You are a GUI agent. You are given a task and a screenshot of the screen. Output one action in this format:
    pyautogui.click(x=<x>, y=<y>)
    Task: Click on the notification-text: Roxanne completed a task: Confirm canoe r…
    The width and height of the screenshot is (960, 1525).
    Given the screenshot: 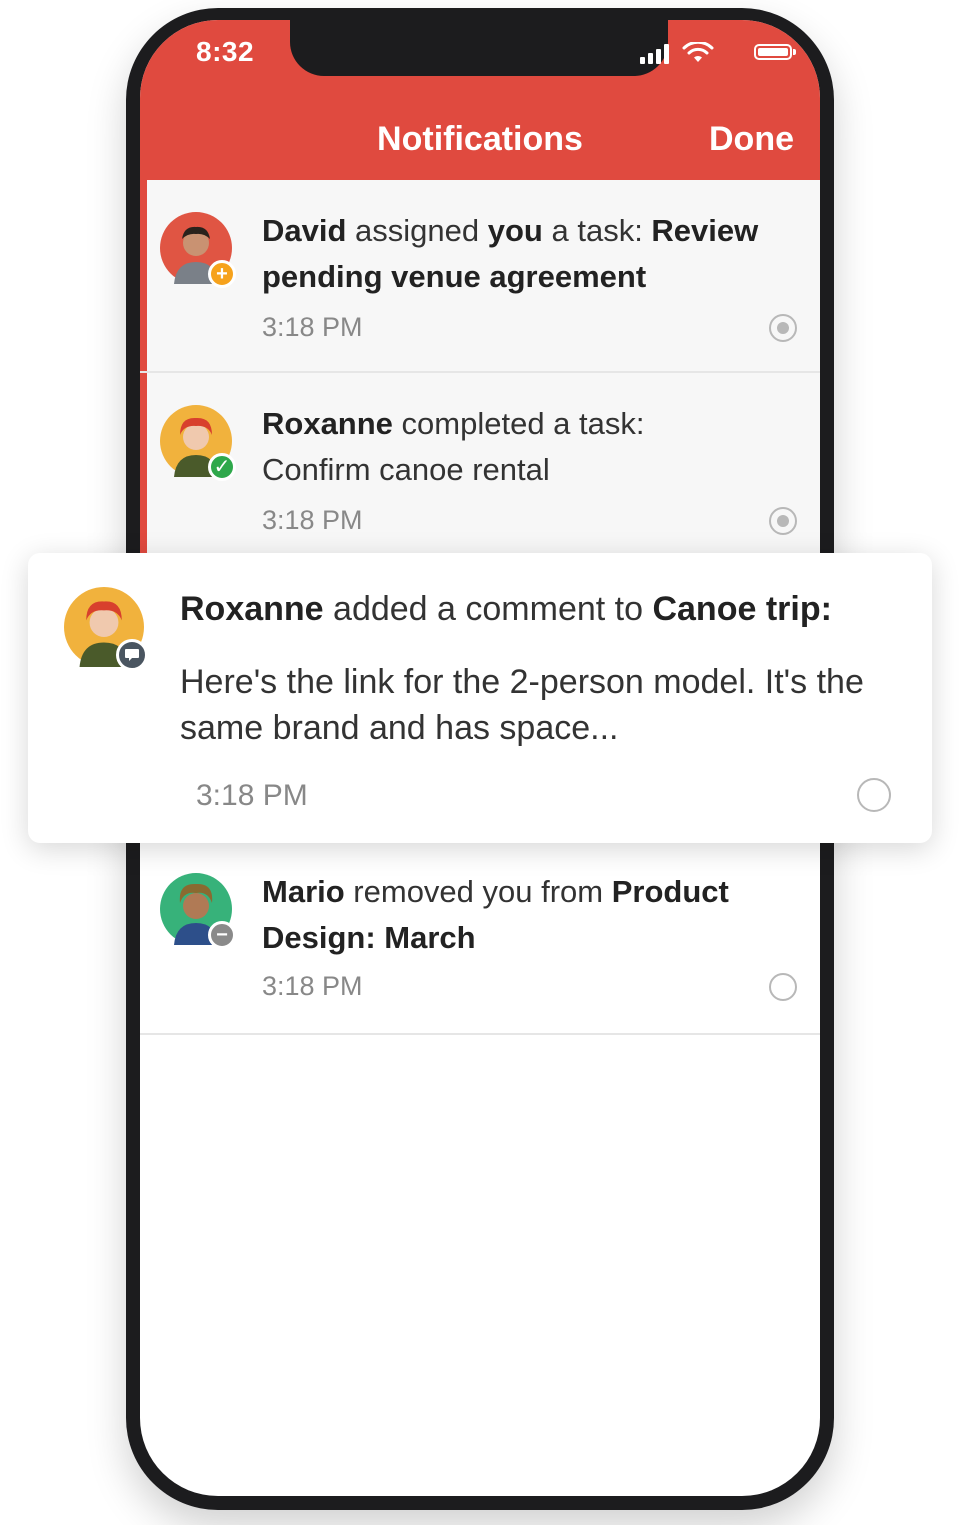 What is the action you would take?
    pyautogui.click(x=527, y=447)
    